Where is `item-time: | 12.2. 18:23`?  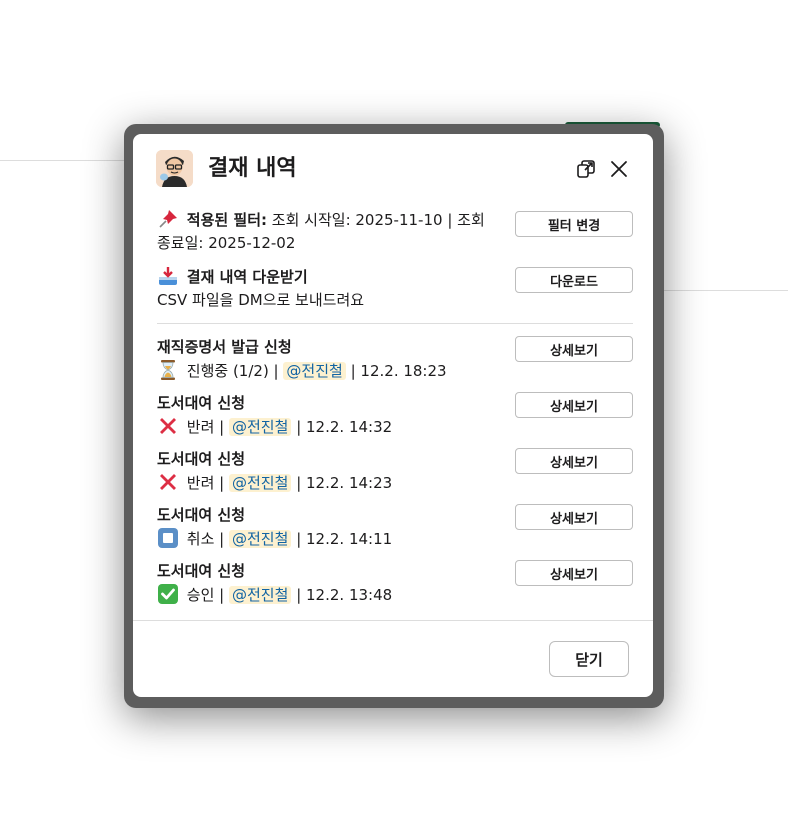
item-time: | 12.2. 18:23 is located at coordinates (398, 371).